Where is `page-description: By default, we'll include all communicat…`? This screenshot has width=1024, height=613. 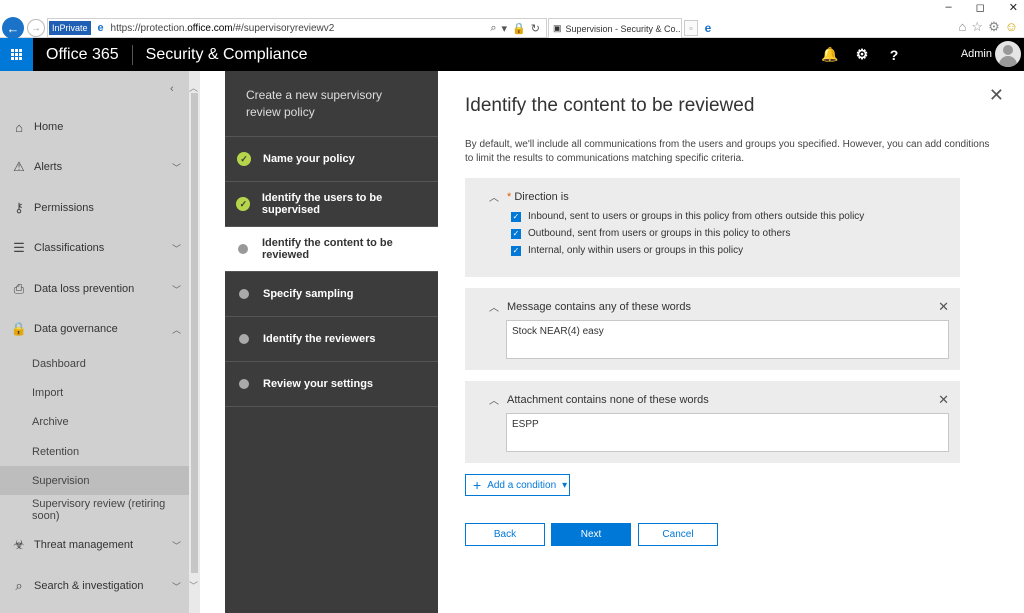 page-description: By default, we'll include all communicat… is located at coordinates (727, 151).